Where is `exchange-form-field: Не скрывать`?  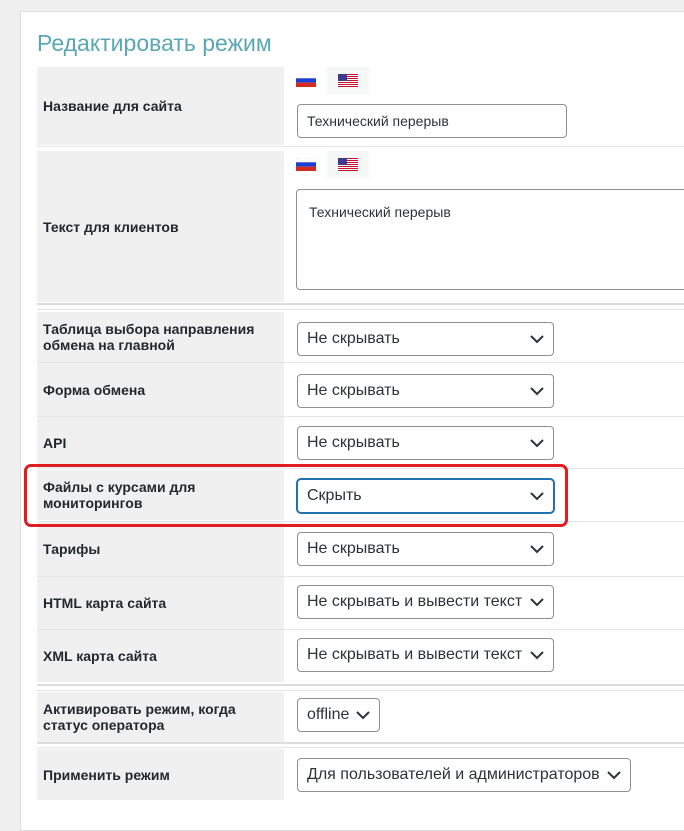 exchange-form-field: Не скрывать is located at coordinates (484, 389).